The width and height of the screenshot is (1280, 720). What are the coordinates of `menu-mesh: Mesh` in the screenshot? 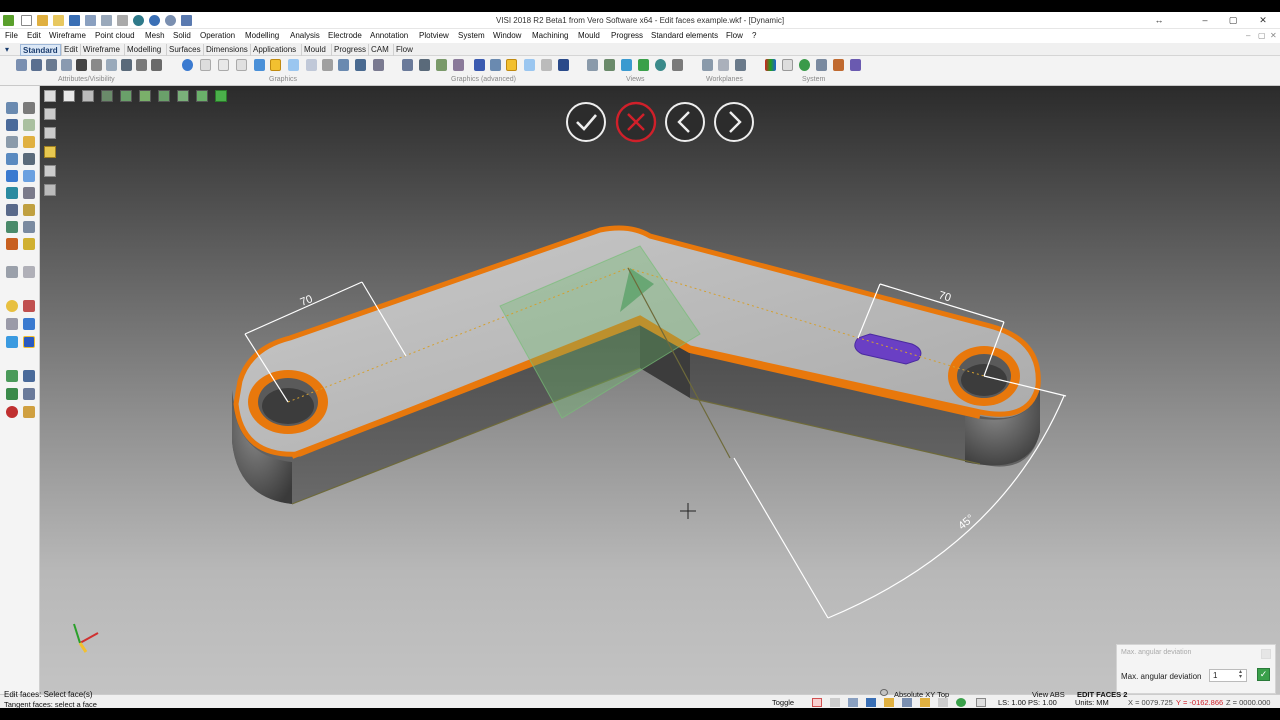 It's located at (155, 35).